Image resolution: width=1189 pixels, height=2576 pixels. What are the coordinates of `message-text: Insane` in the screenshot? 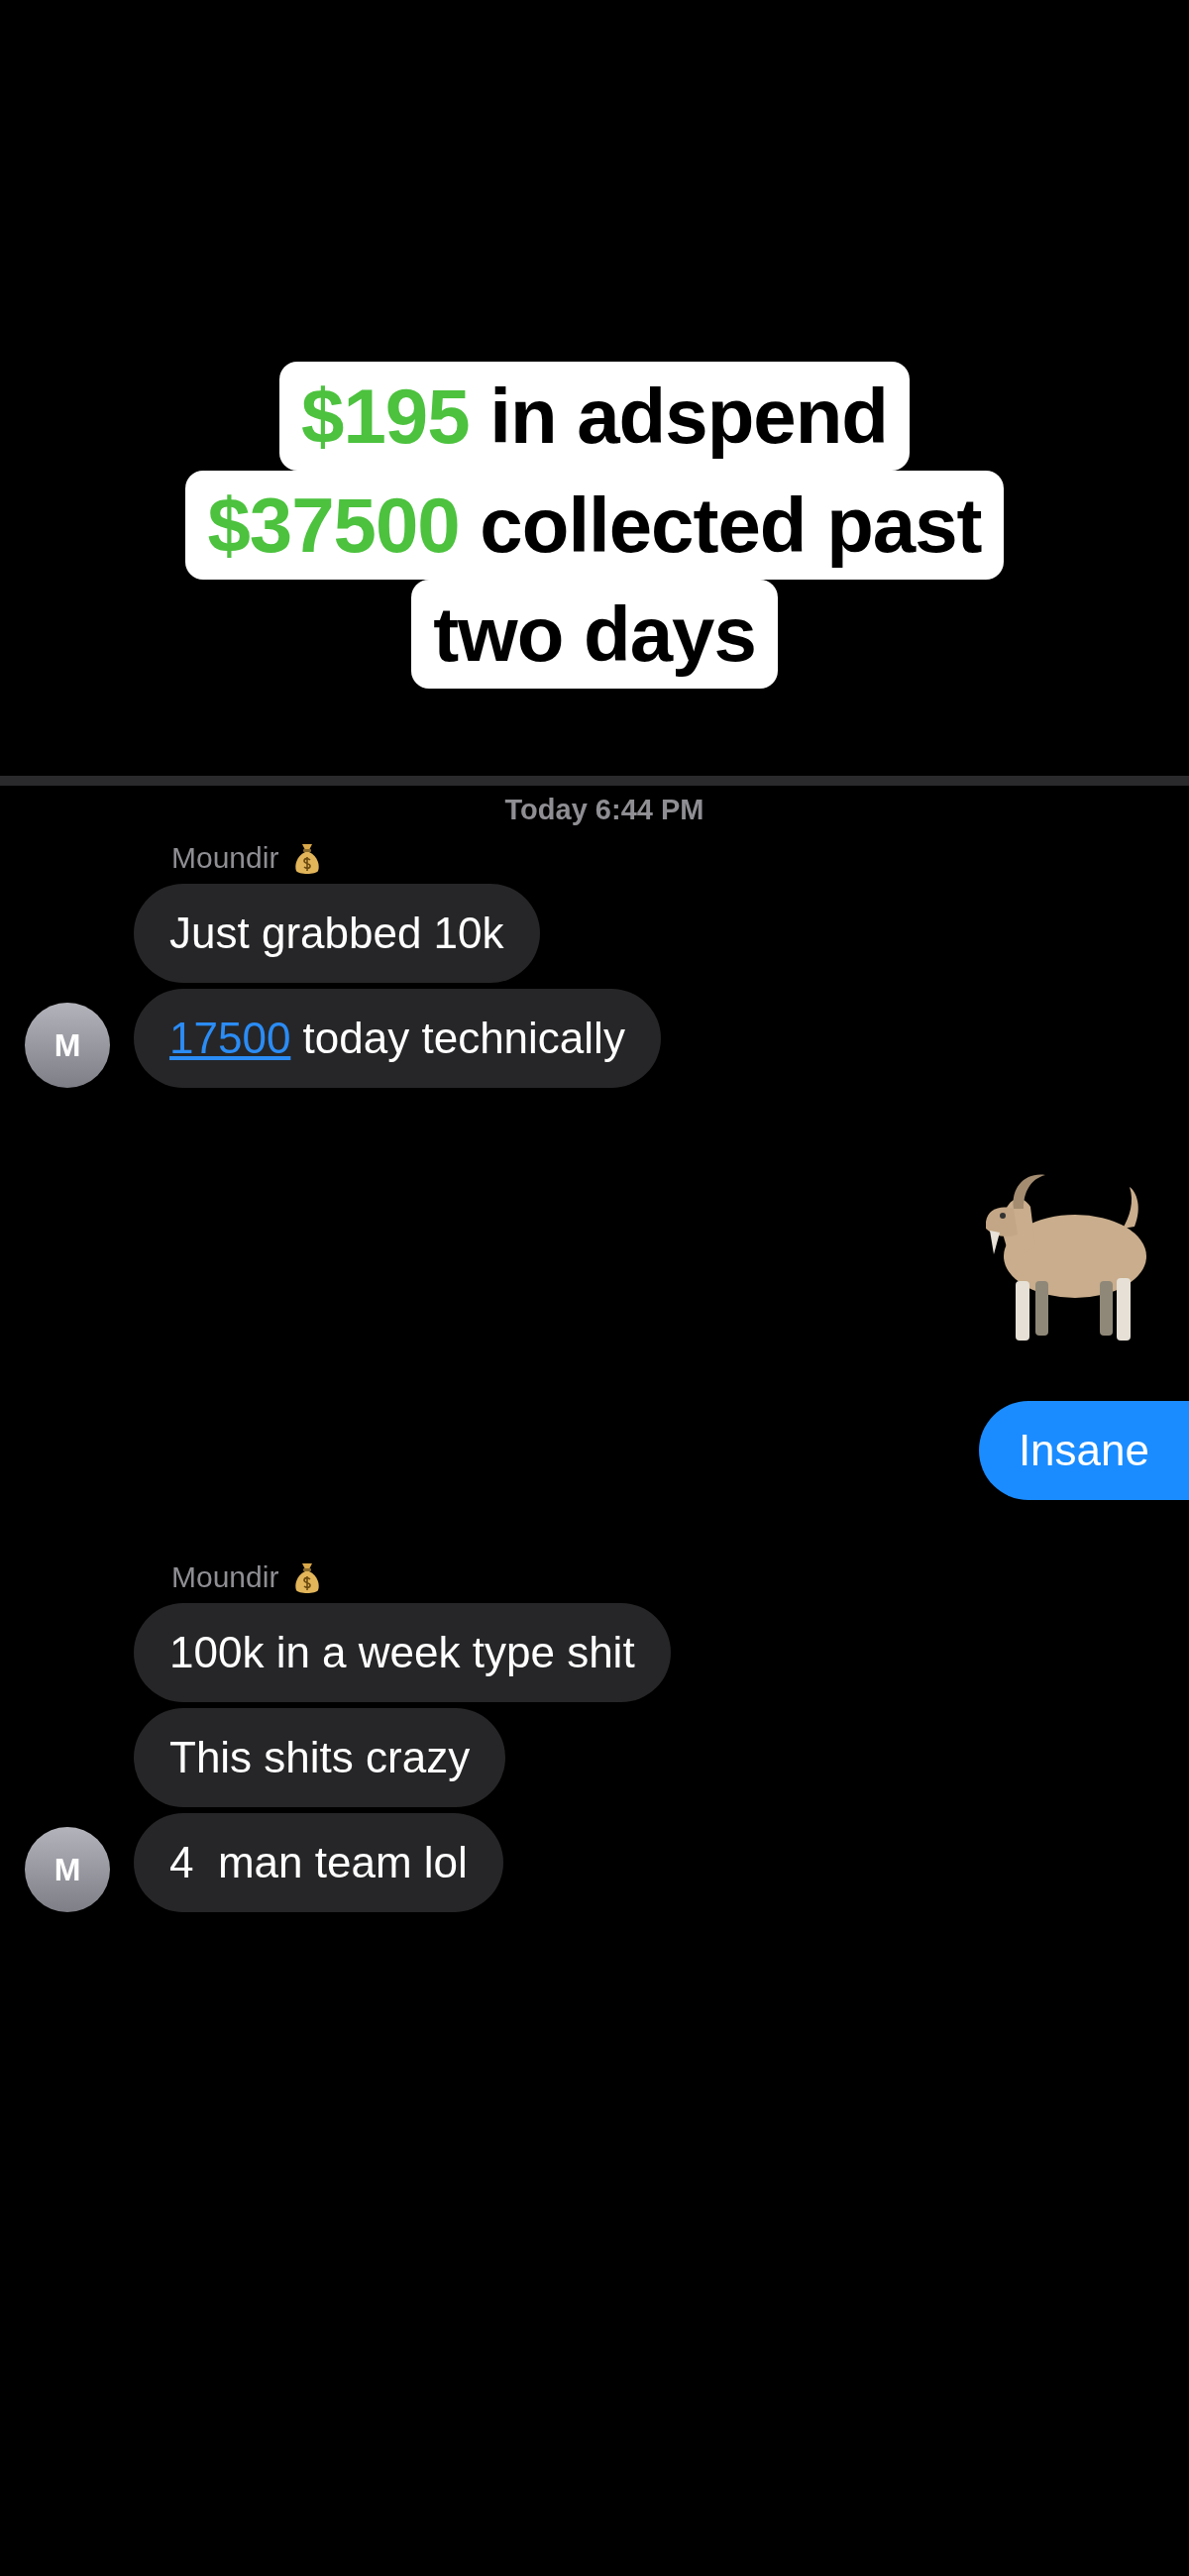 It's located at (1083, 1451).